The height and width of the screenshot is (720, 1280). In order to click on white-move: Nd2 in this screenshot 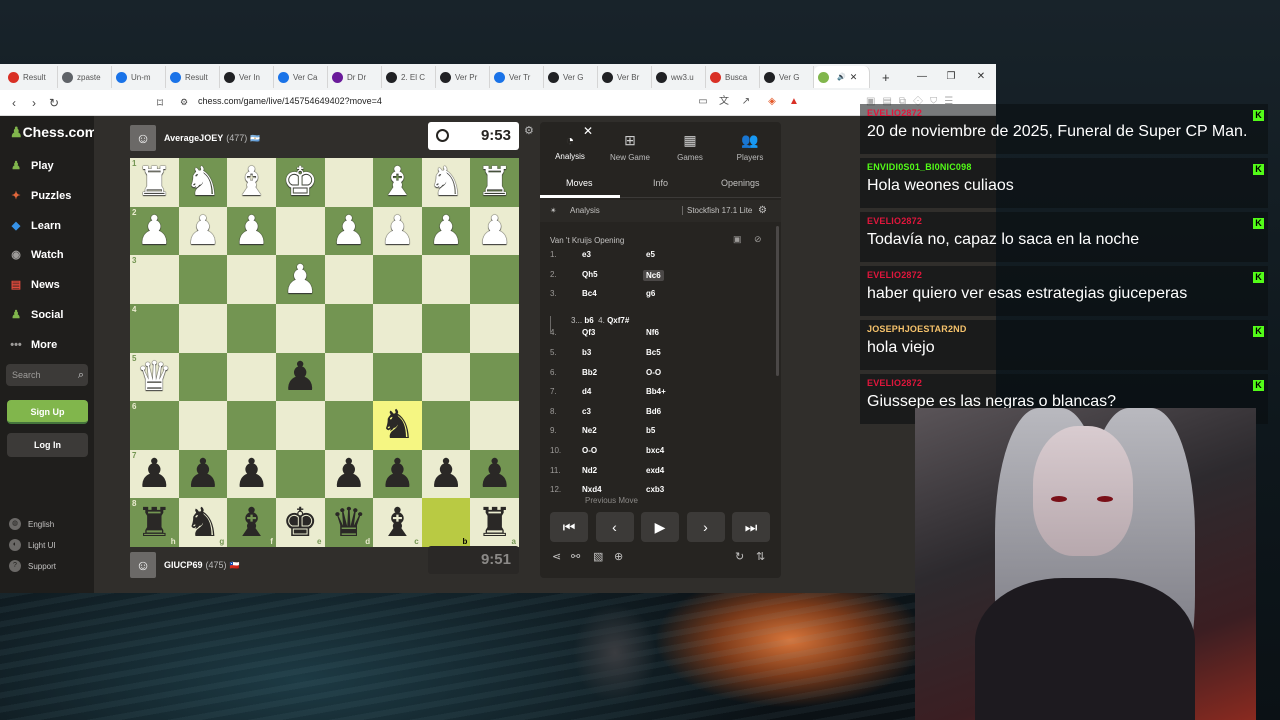, I will do `click(589, 470)`.